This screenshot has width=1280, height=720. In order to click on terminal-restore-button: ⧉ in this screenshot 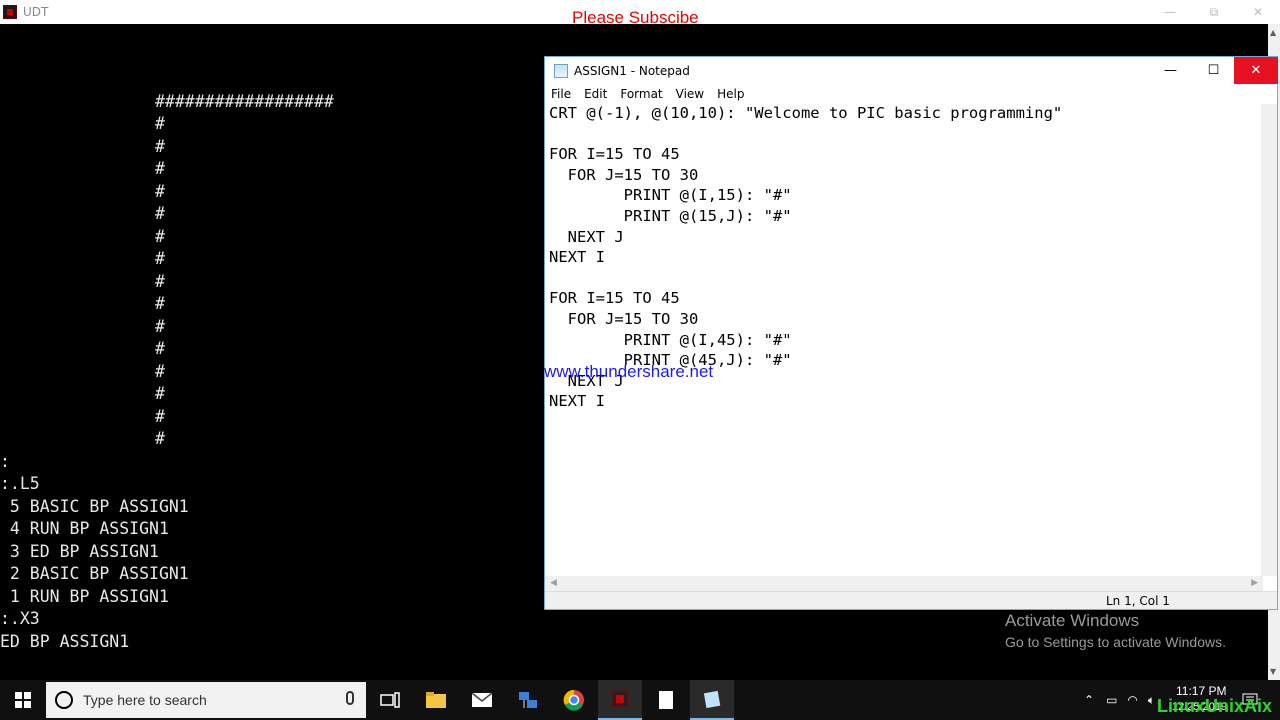, I will do `click(1214, 12)`.